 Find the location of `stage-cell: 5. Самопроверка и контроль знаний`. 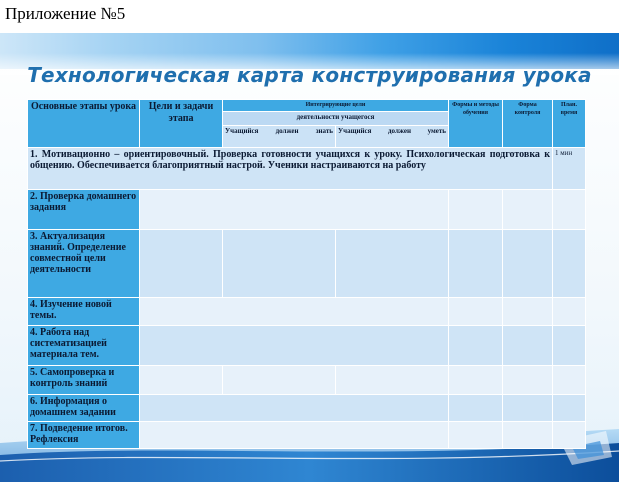

stage-cell: 5. Самопроверка и контроль знаний is located at coordinates (83, 380).